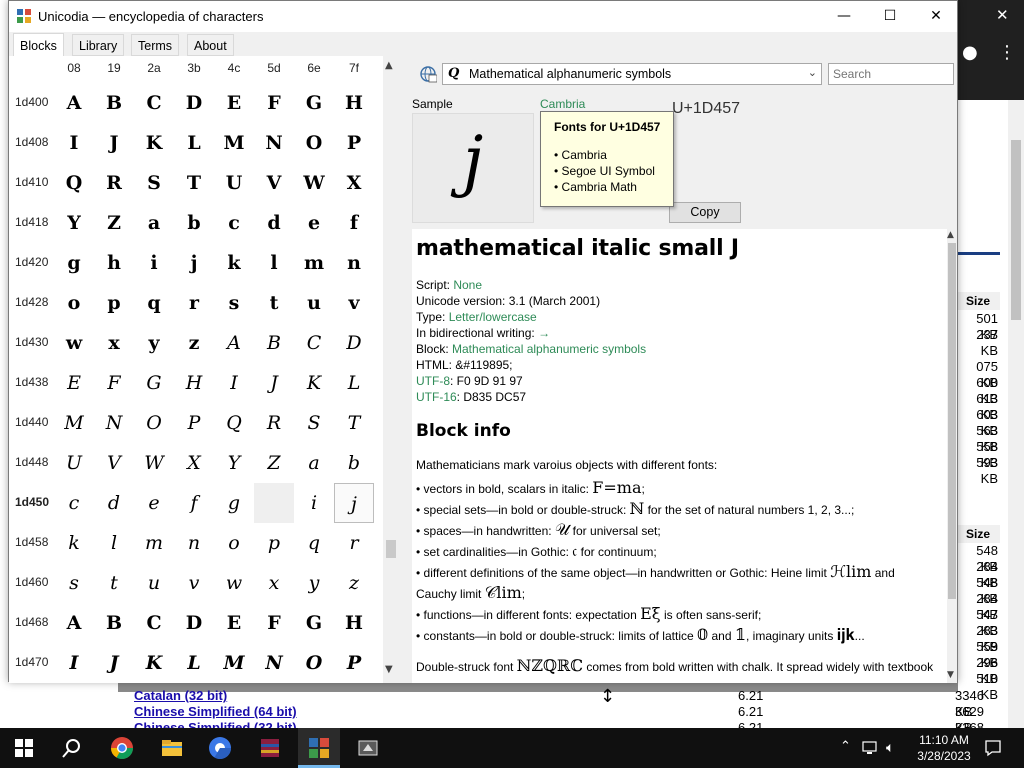 This screenshot has height=768, width=1024. What do you see at coordinates (354, 583) in the screenshot?
I see `grid-cell: z` at bounding box center [354, 583].